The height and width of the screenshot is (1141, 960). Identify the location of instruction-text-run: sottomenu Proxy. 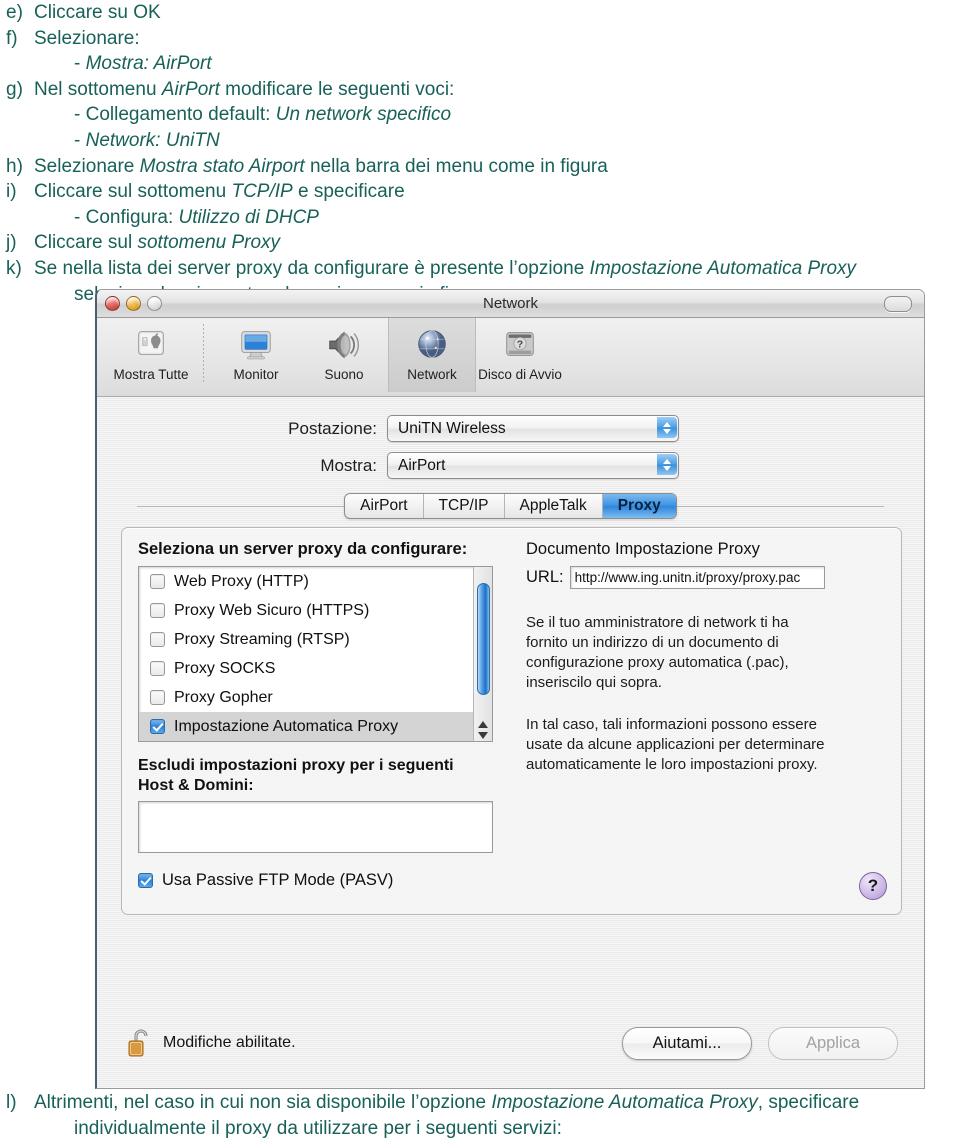
(209, 243).